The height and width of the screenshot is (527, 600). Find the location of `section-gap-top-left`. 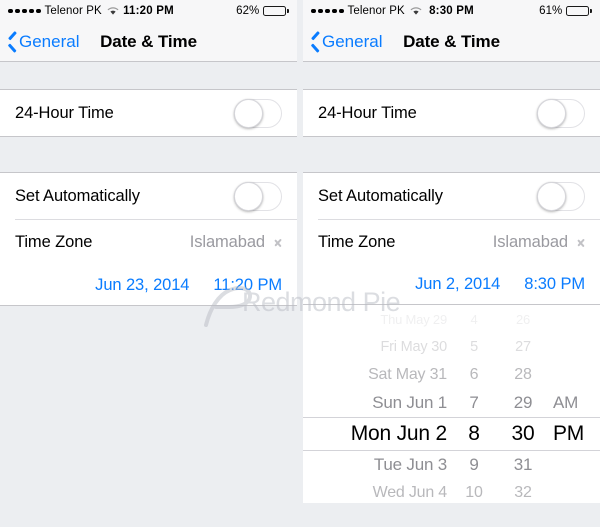

section-gap-top-left is located at coordinates (148, 75).